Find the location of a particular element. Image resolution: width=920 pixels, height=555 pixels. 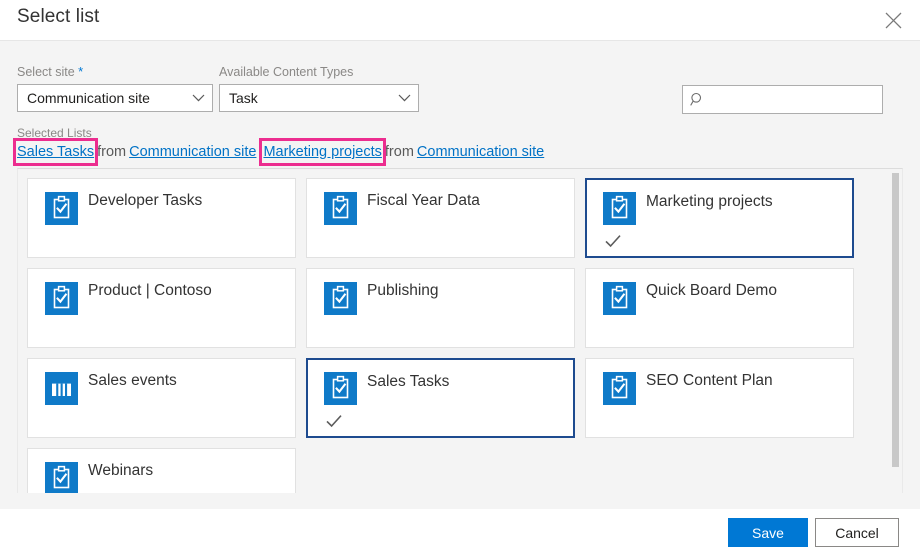

highlight-box-marketing-projects: Marketing projects is located at coordinates (322, 152).